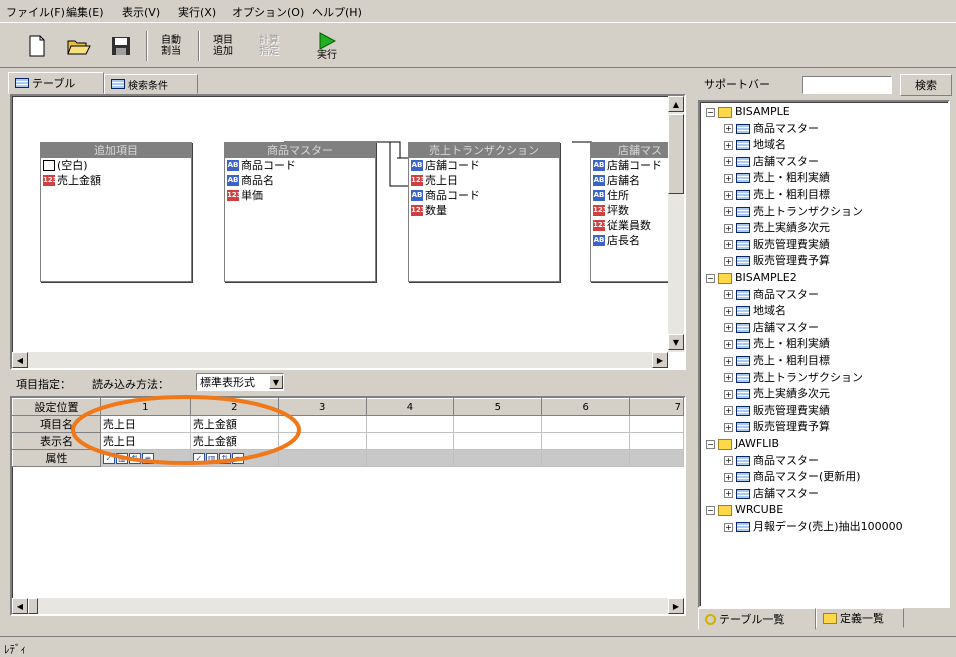 The width and height of the screenshot is (956, 657). I want to click on dropdown-arrow-icon: ▼, so click(276, 382).